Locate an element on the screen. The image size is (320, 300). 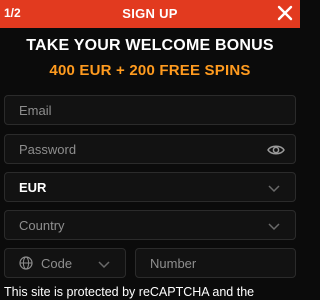
password-placeholder: Password is located at coordinates (48, 149).